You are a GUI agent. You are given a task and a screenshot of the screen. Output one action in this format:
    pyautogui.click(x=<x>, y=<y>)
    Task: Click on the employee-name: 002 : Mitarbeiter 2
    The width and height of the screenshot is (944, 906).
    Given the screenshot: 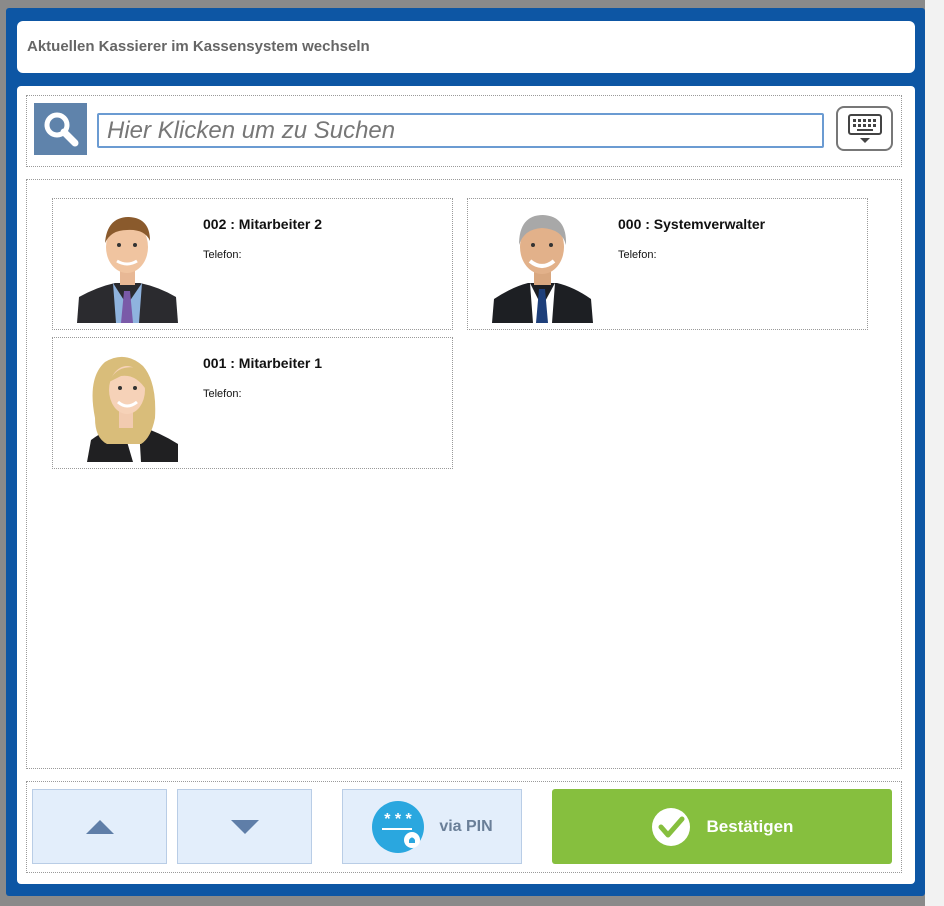 What is the action you would take?
    pyautogui.click(x=263, y=224)
    